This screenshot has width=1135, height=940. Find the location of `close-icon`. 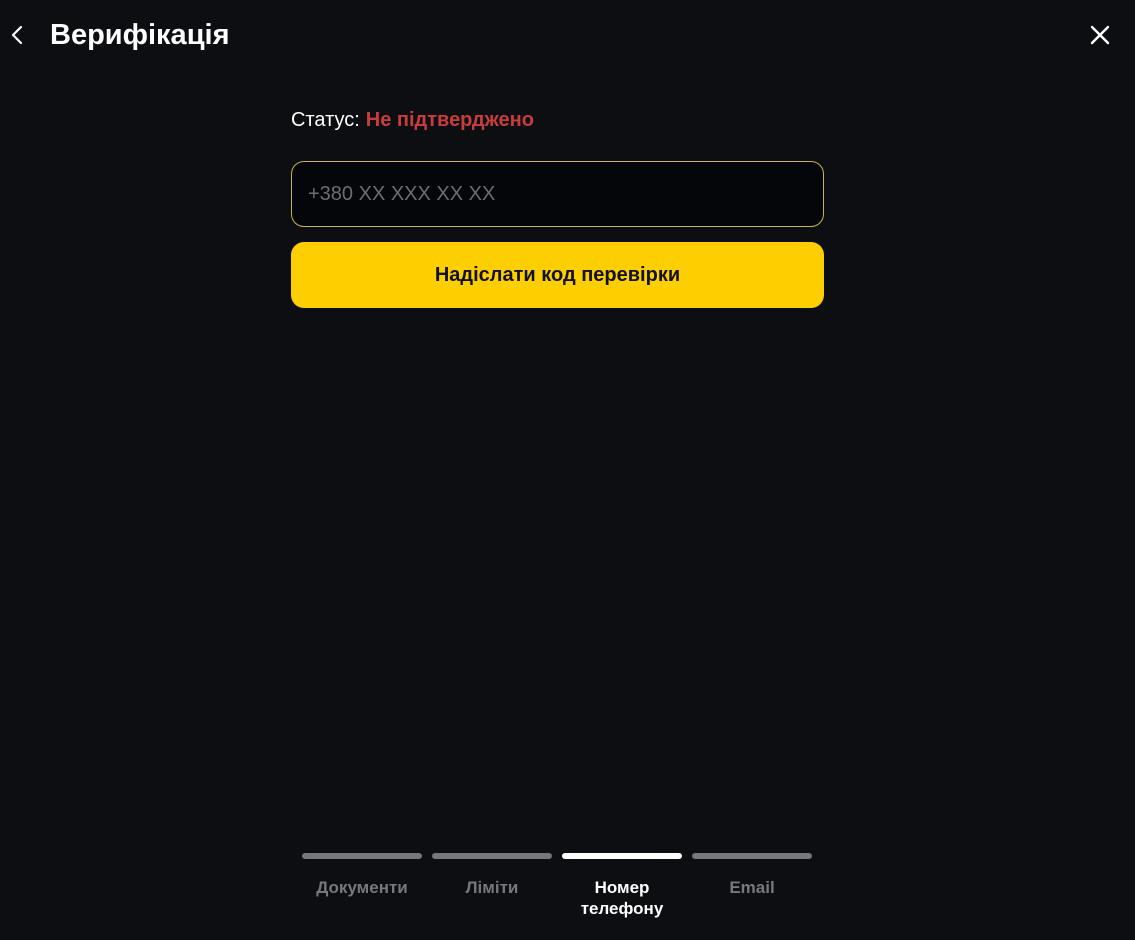

close-icon is located at coordinates (1100, 35).